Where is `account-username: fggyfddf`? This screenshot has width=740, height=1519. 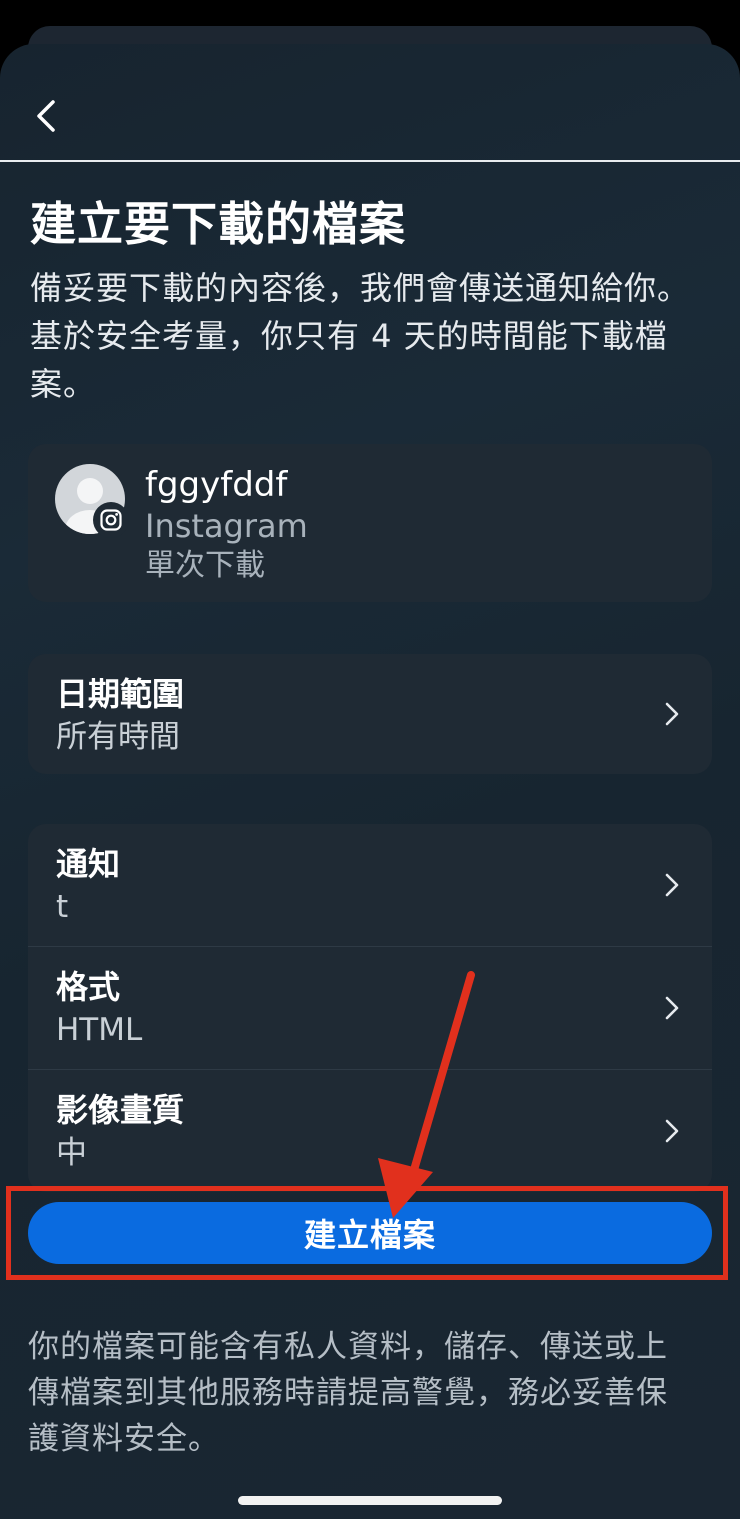 account-username: fggyfddf is located at coordinates (216, 485).